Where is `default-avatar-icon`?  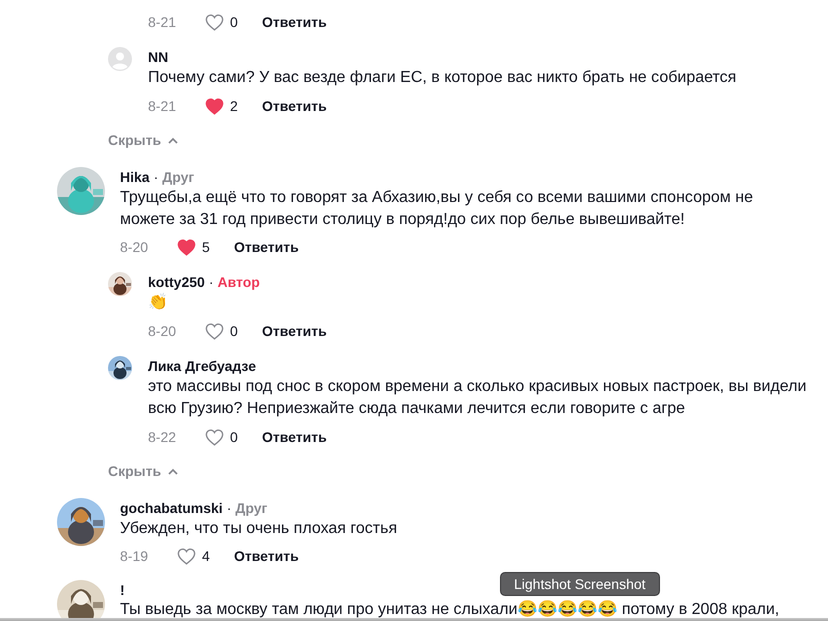
default-avatar-icon is located at coordinates (120, 59).